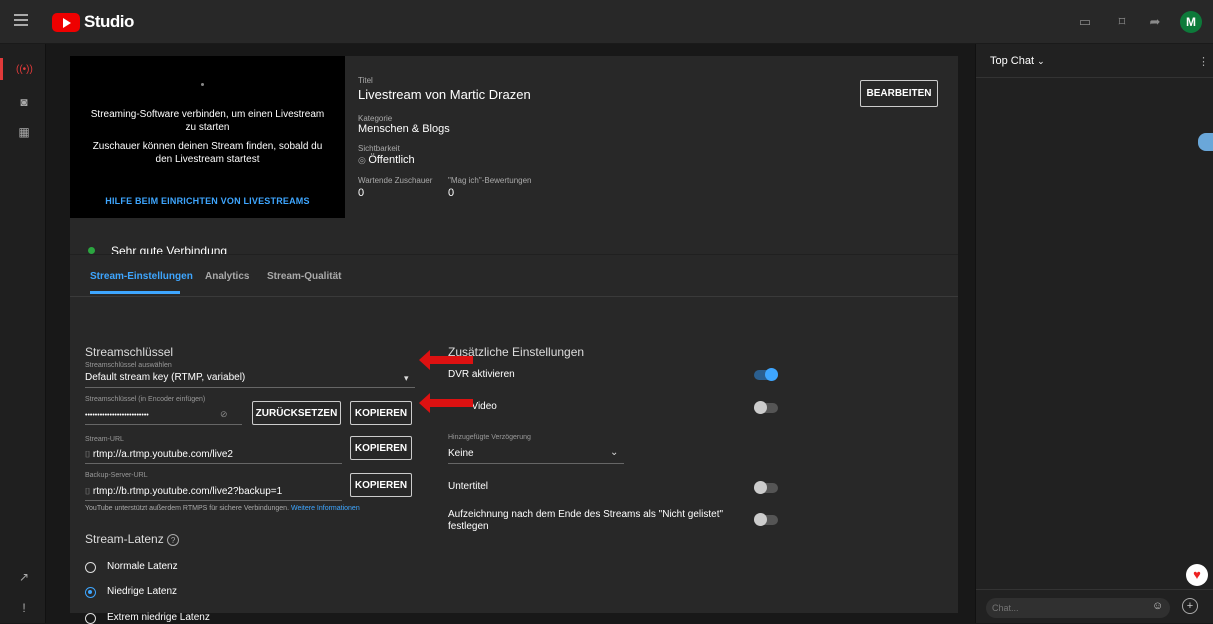  I want to click on delay-underline, so click(536, 463).